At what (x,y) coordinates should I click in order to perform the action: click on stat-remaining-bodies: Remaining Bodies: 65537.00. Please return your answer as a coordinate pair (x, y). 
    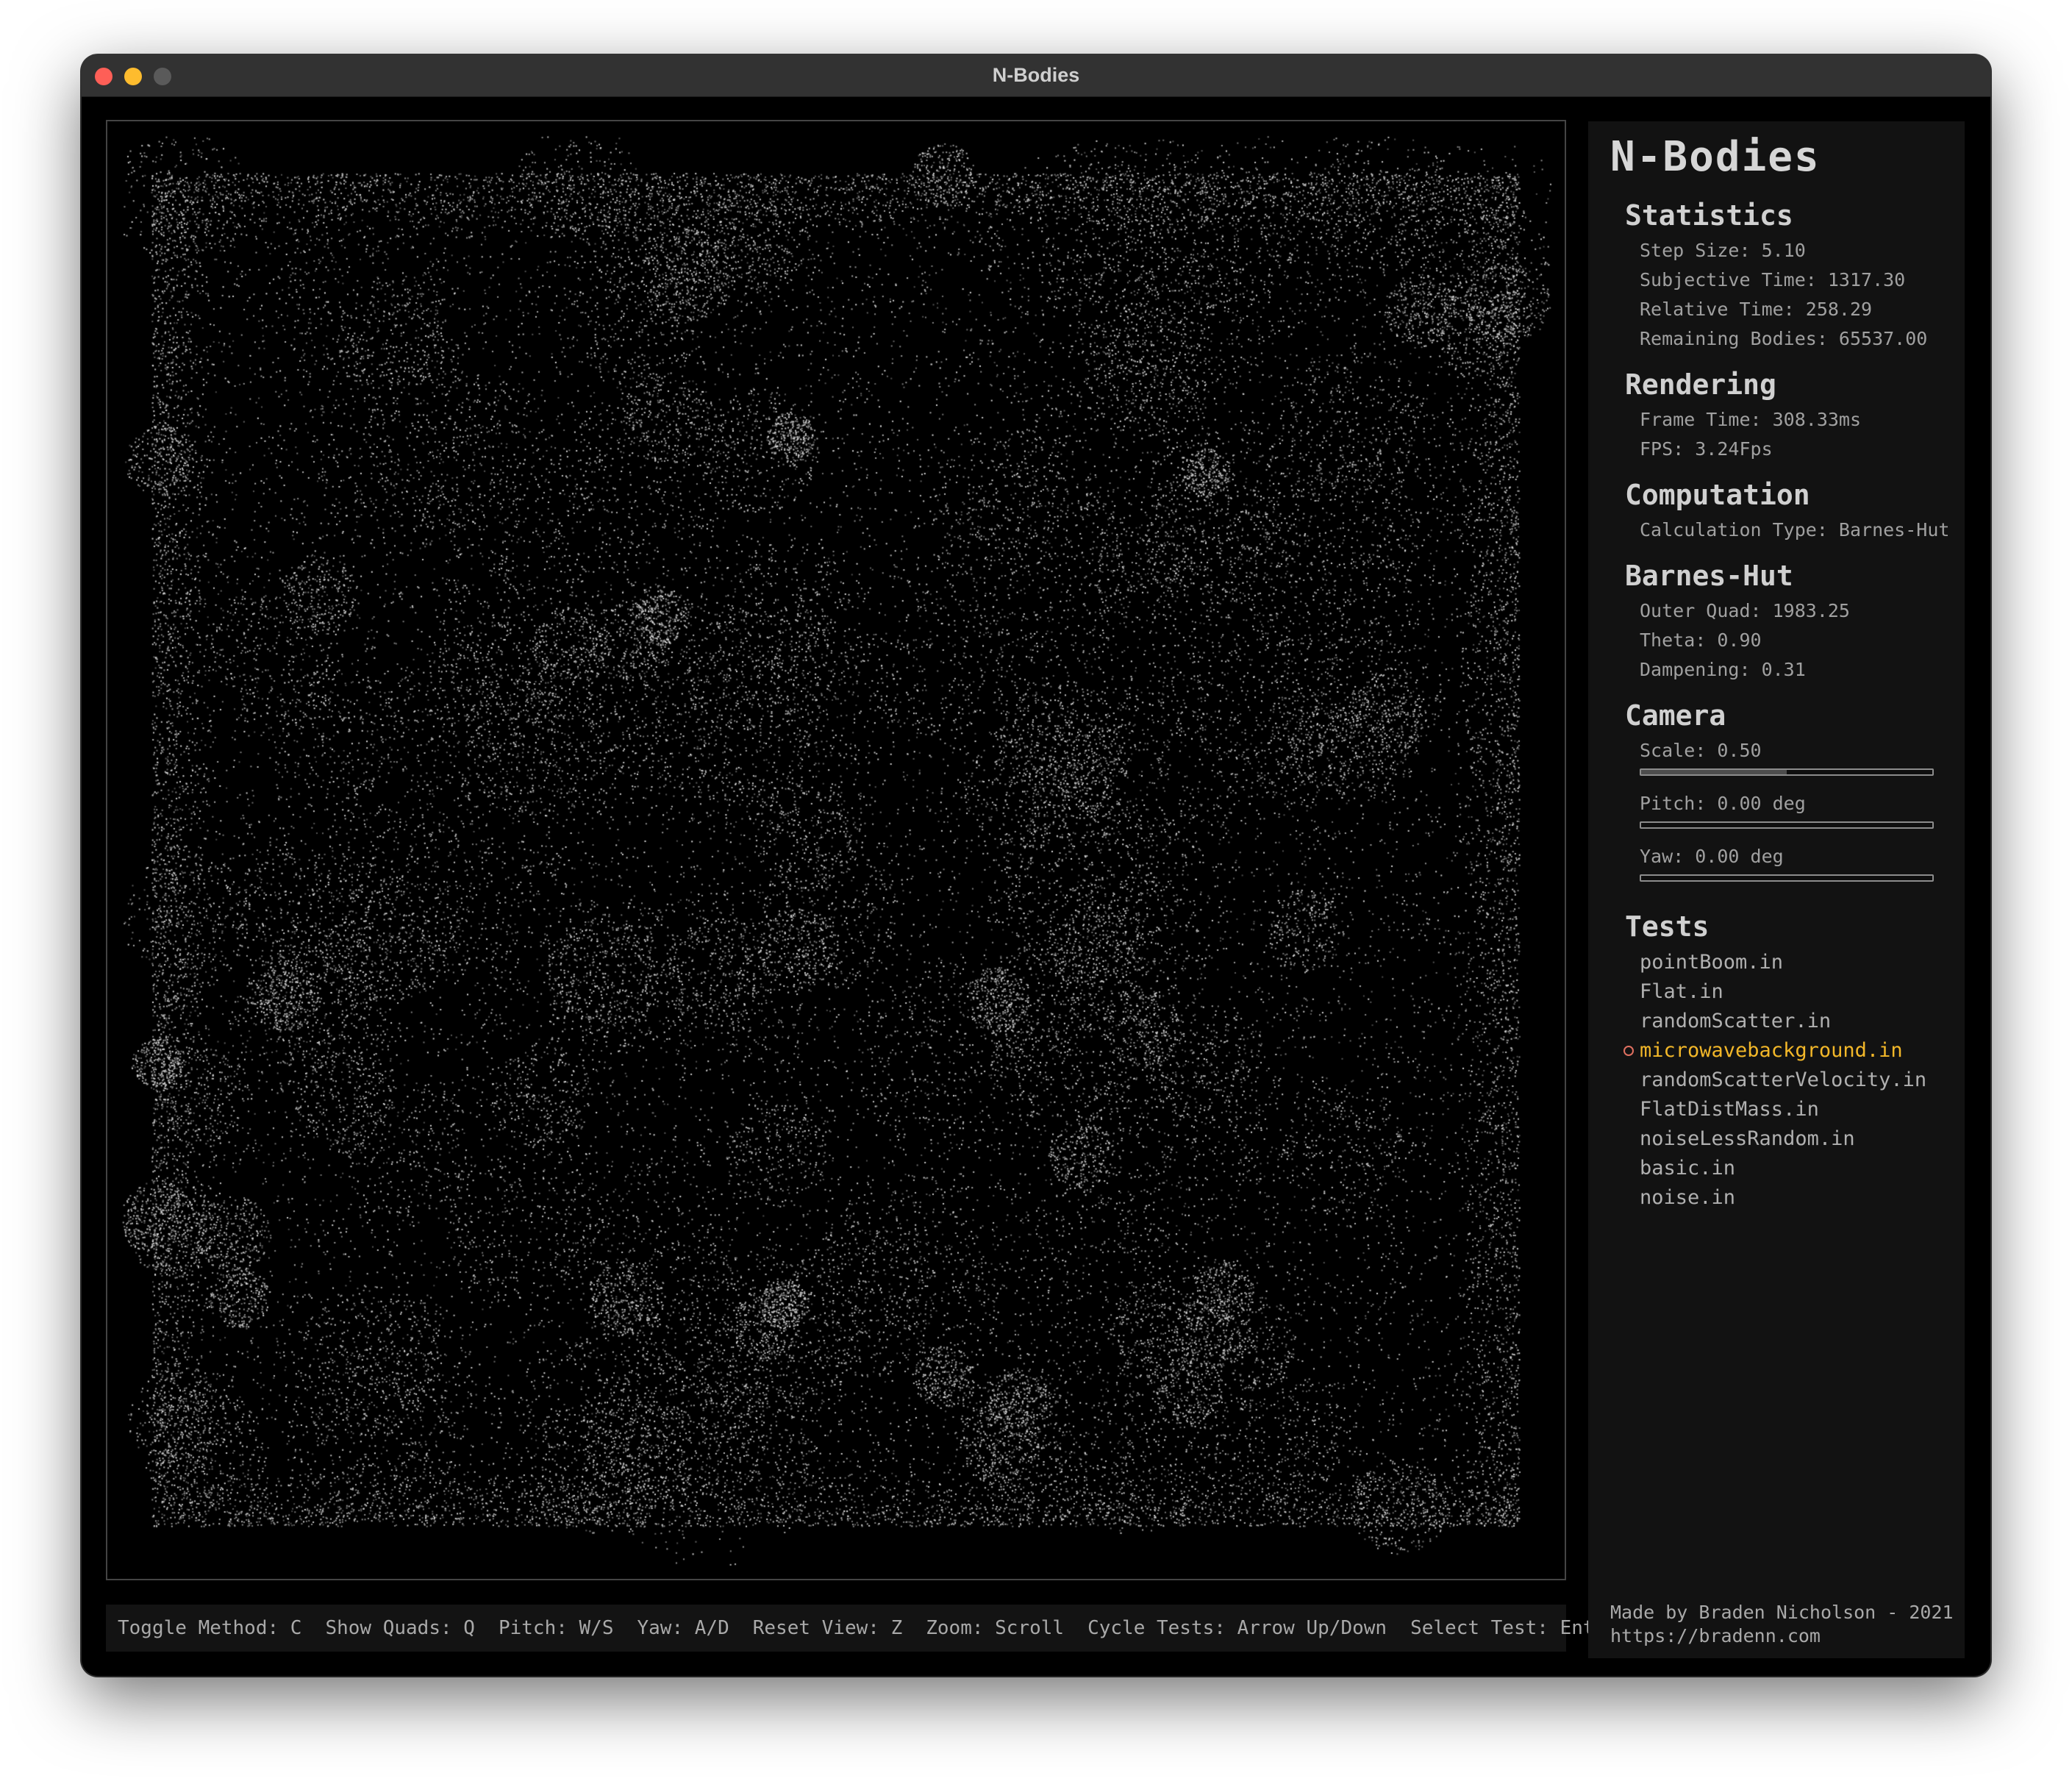
    Looking at the image, I should click on (1784, 338).